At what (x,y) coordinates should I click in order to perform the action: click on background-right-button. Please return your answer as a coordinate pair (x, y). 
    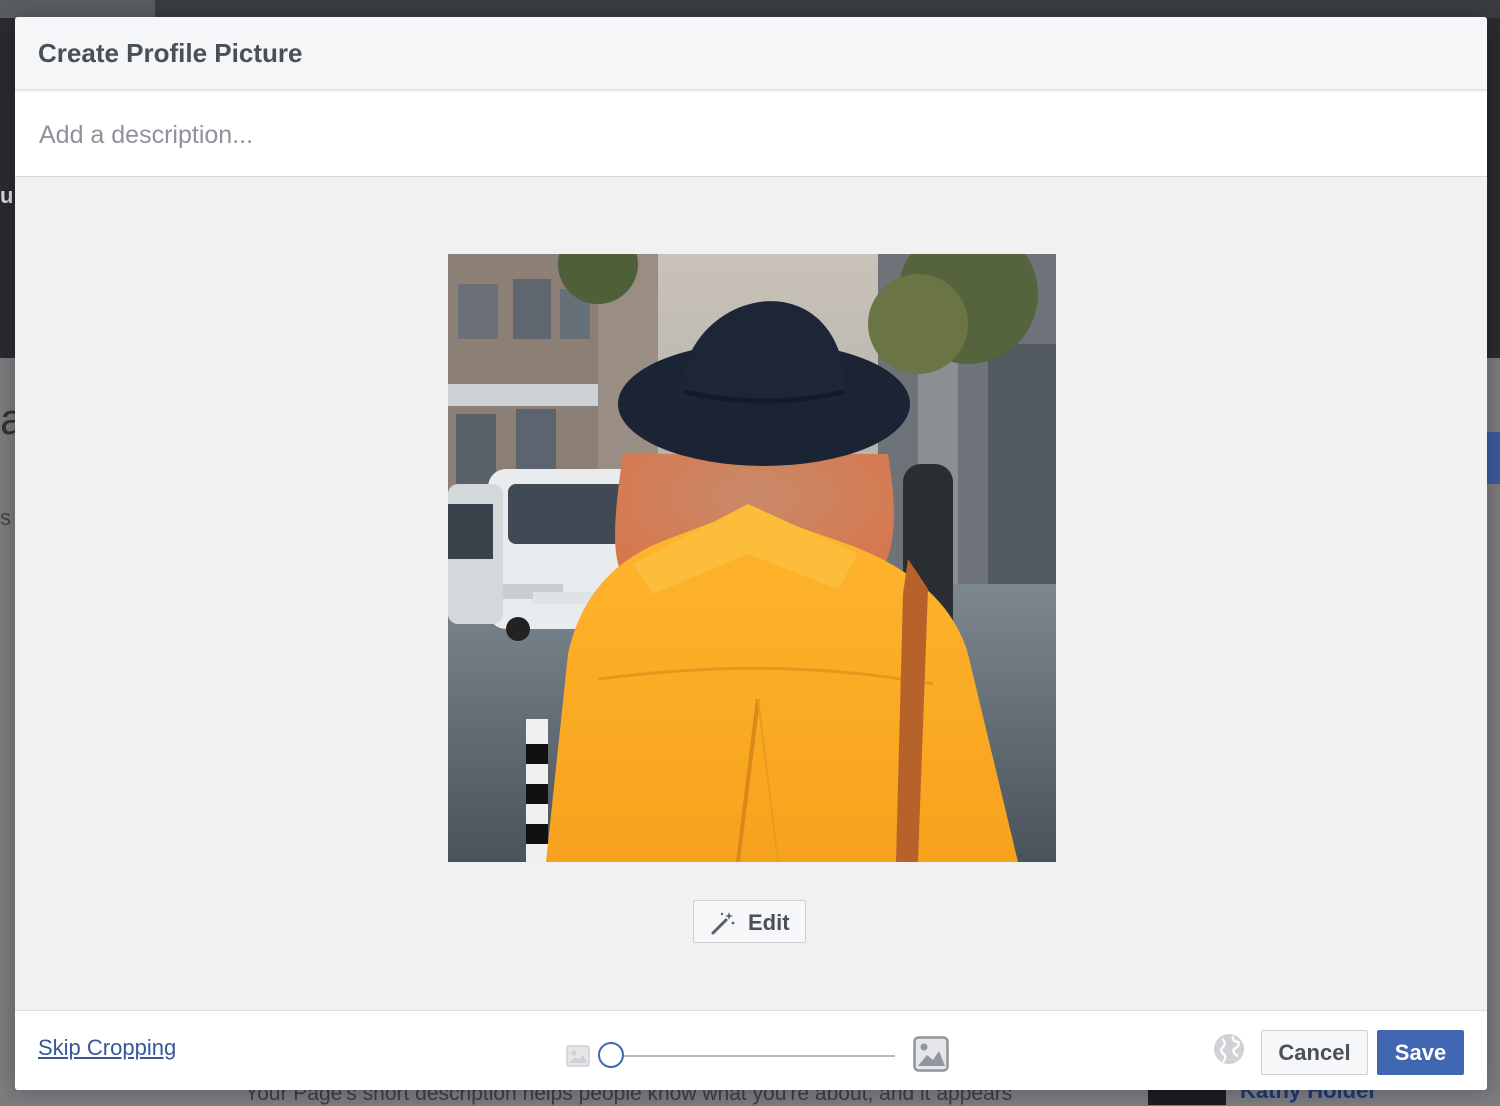
    Looking at the image, I should click on (1493, 458).